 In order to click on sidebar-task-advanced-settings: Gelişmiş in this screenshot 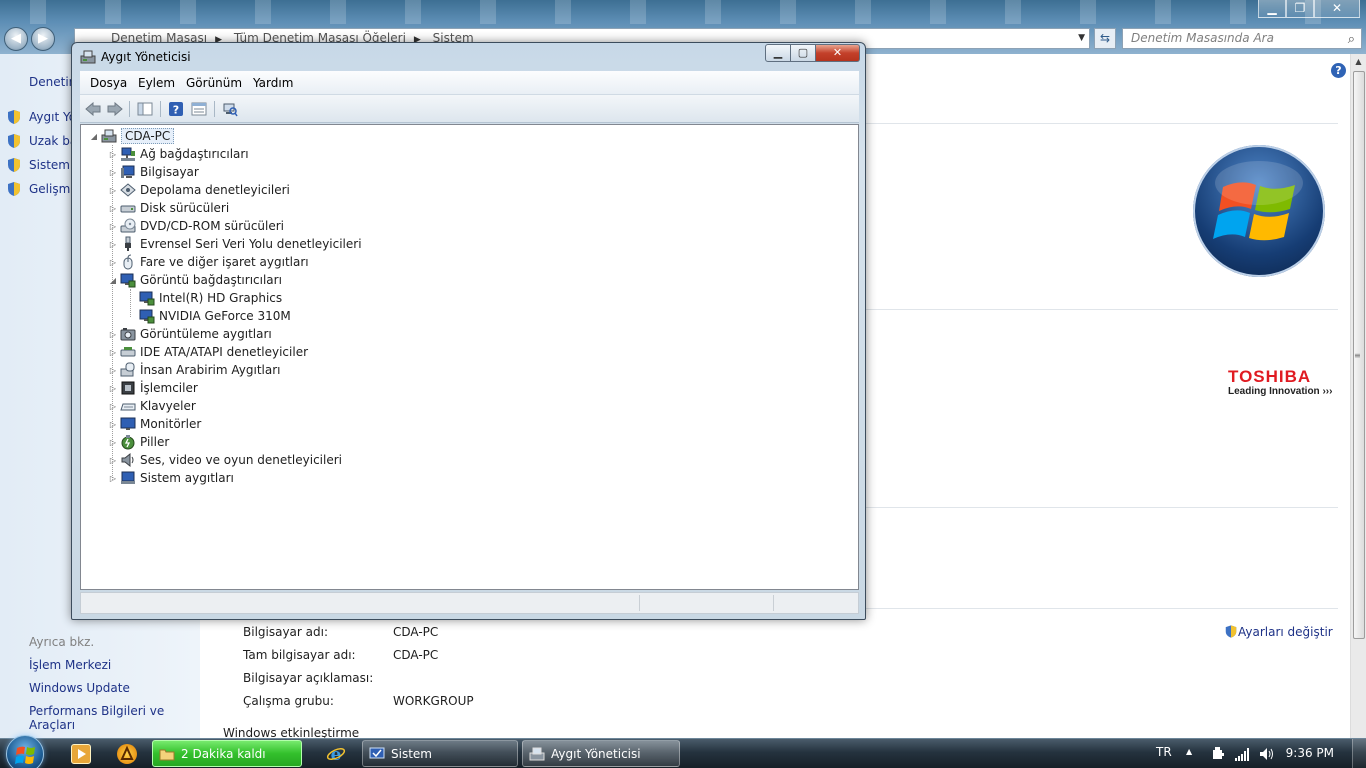, I will do `click(43, 189)`.